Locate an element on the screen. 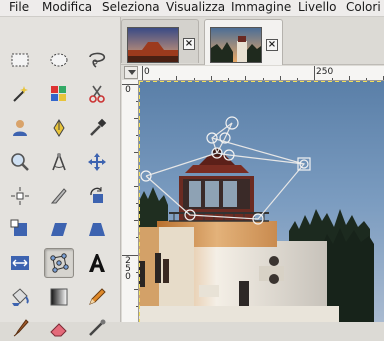  rotate-tool is located at coordinates (97, 196).